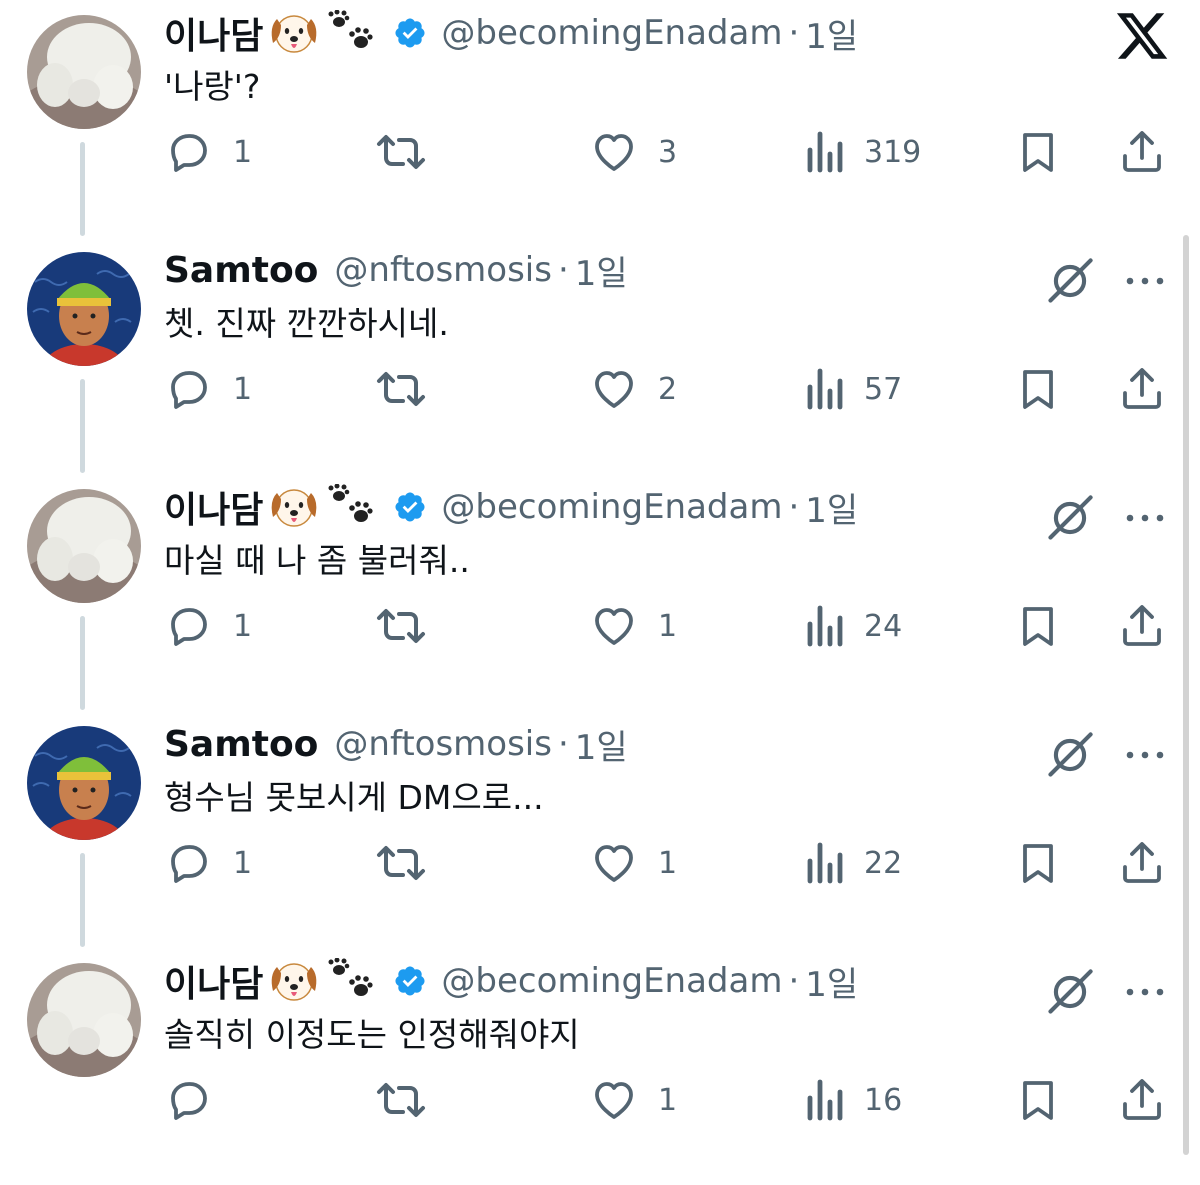 The height and width of the screenshot is (1185, 1200). I want to click on x-logo-icon, so click(1142, 36).